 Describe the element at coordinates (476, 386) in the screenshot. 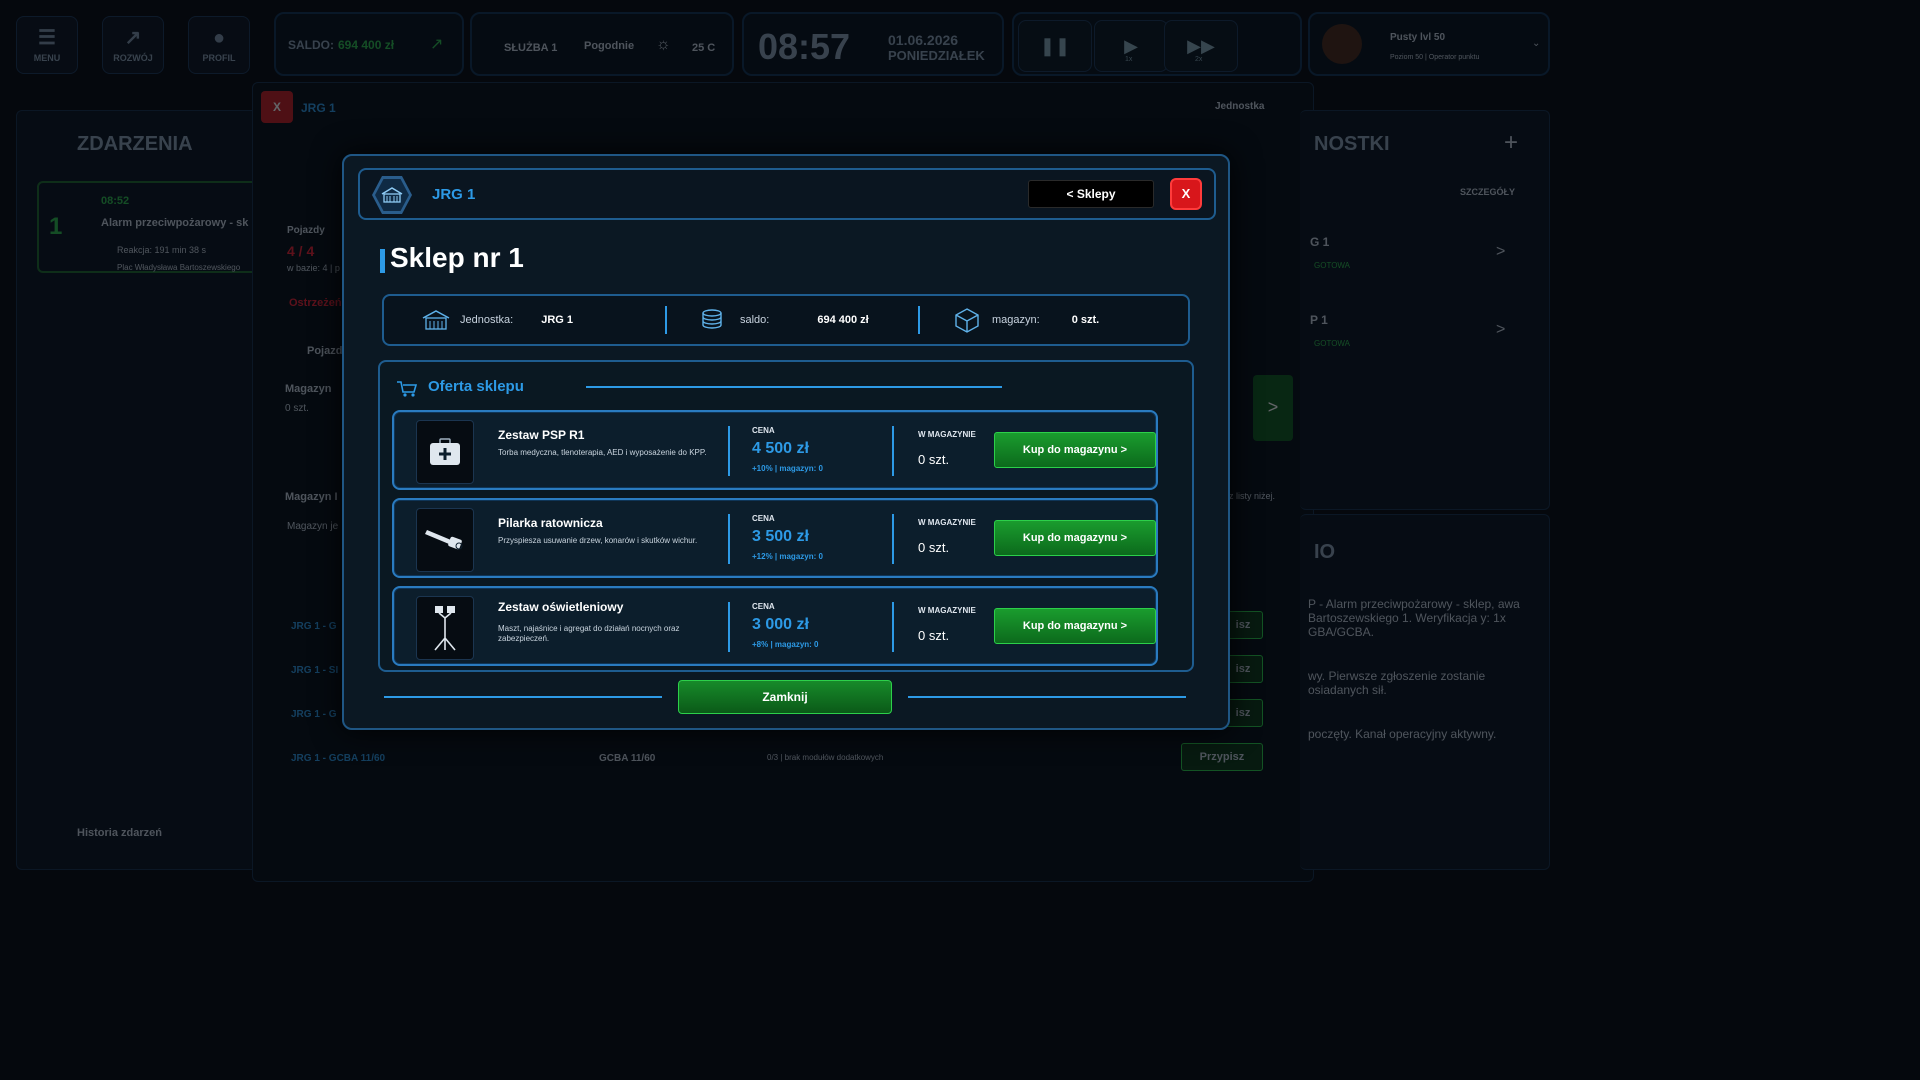

I see `offer-title: Oferta sklepu` at that location.